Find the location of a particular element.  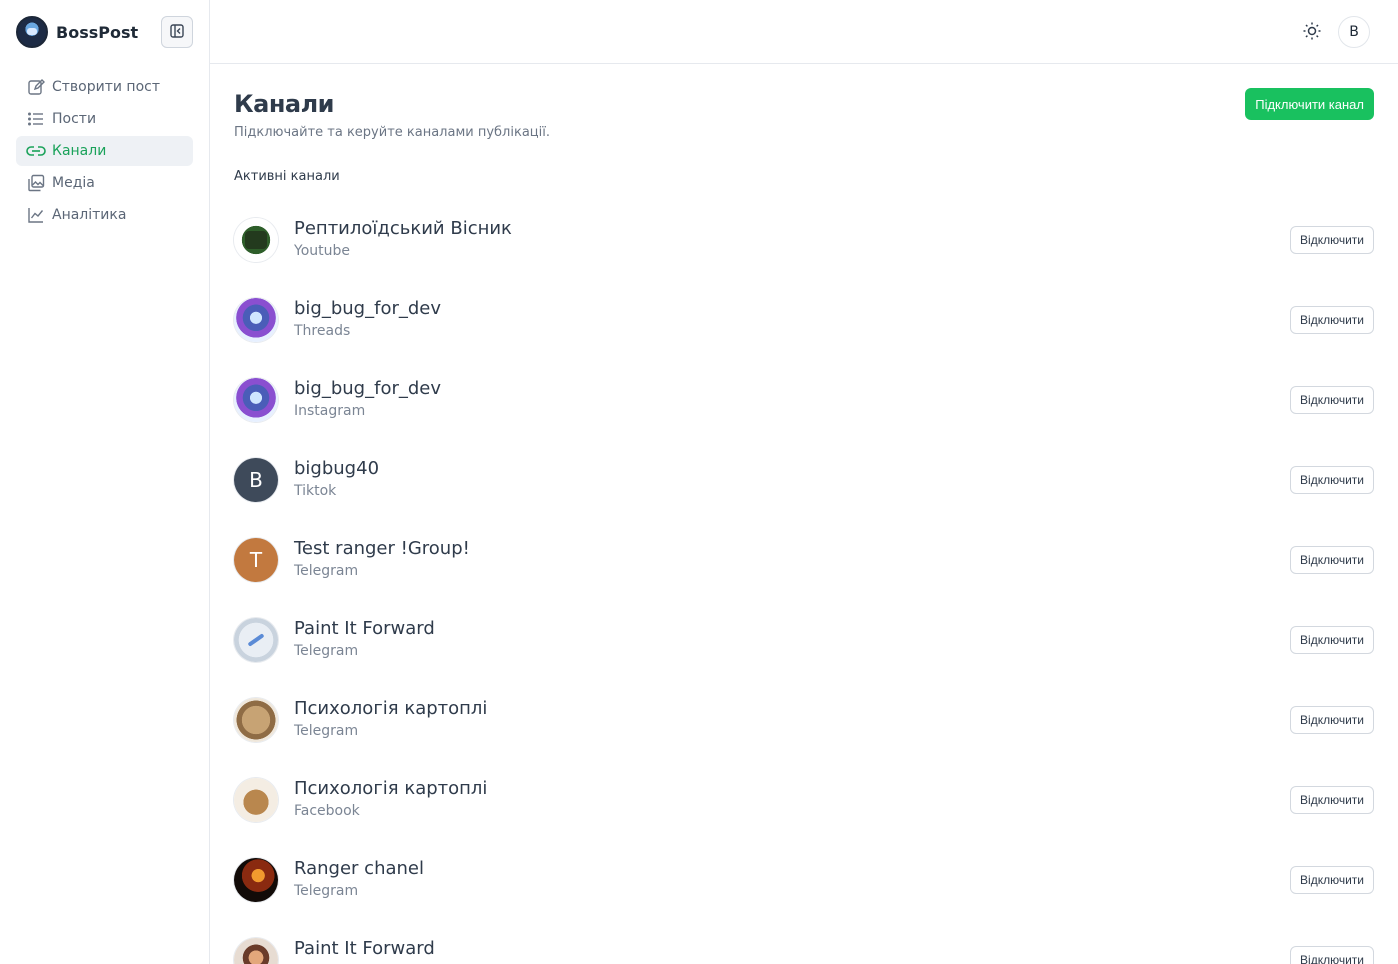

active-channels-label: Активні канали is located at coordinates (287, 176).